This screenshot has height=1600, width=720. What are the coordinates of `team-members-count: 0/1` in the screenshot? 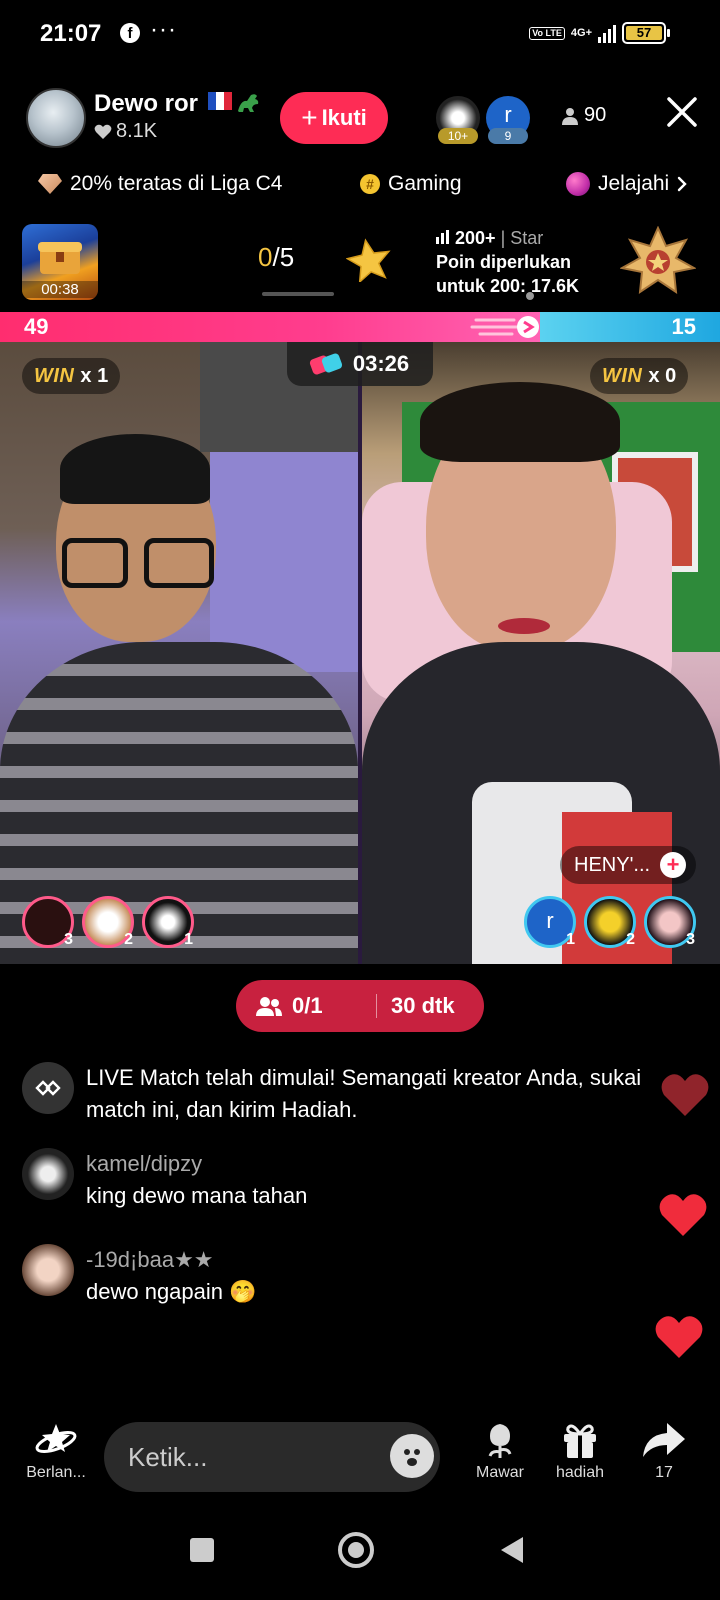 It's located at (307, 1005).